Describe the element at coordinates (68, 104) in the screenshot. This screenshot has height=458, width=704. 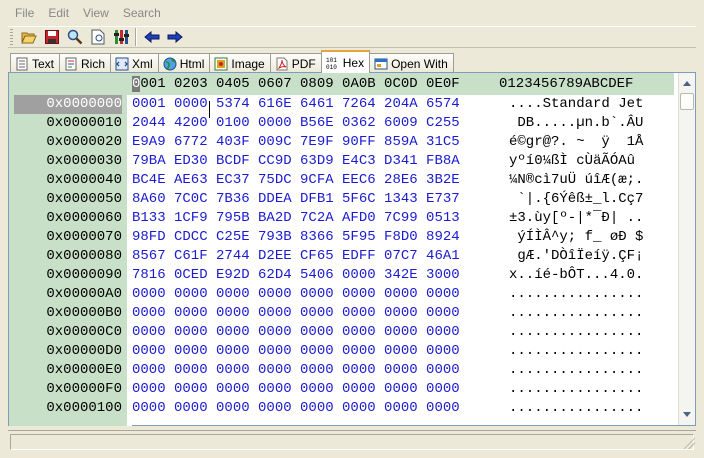
I see `row-address: 0x0000000` at that location.